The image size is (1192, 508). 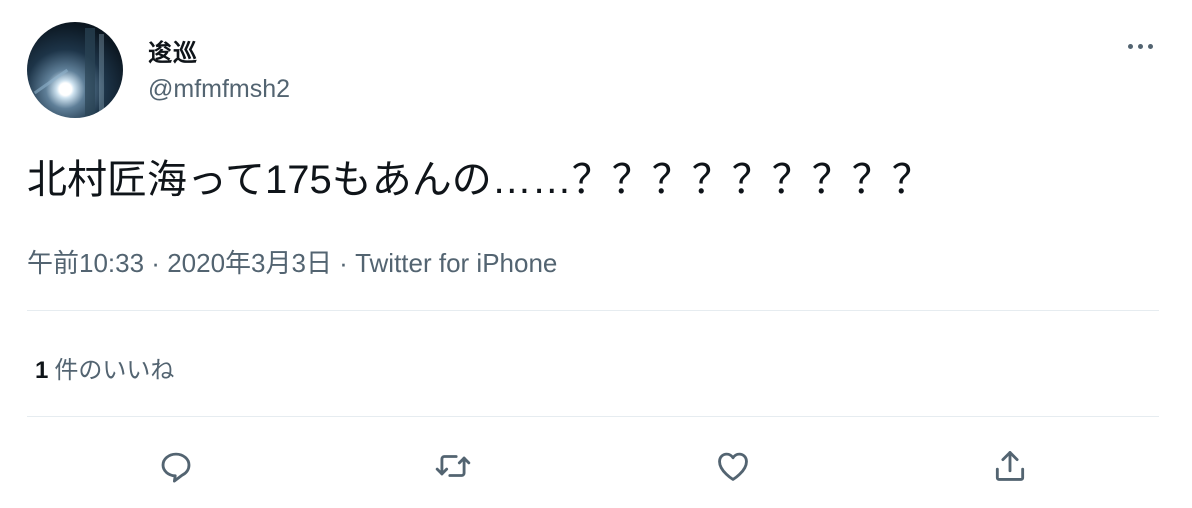 I want to click on likes-count-link: 1 件のいいね, so click(x=104, y=367).